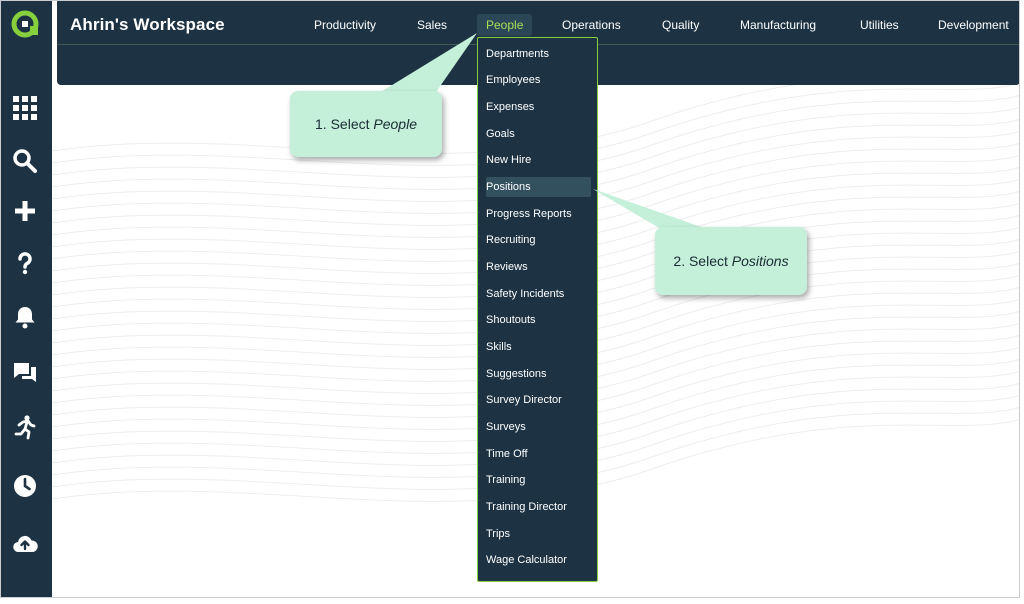 The image size is (1024, 604). I want to click on menu-item-progress-reports: Progress Reports, so click(529, 214).